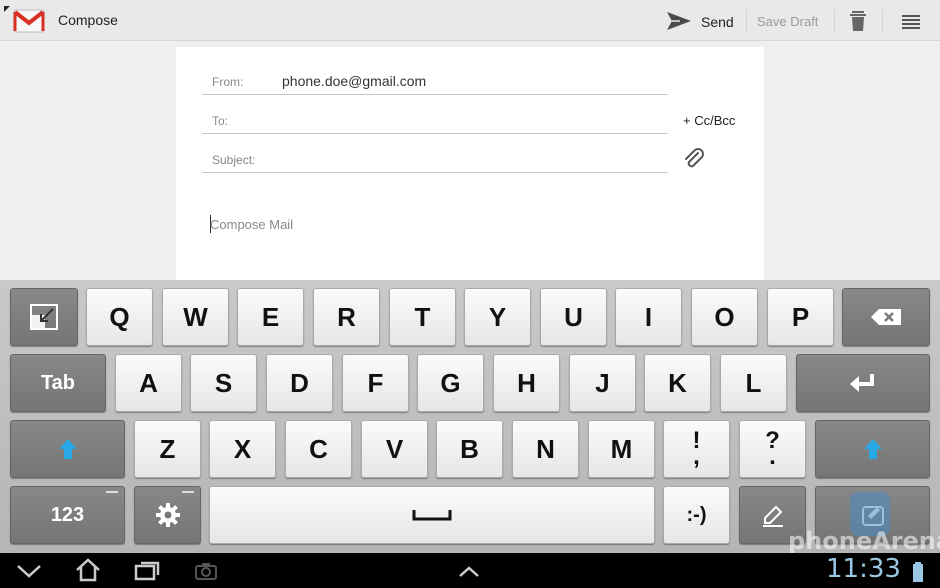 Image resolution: width=940 pixels, height=588 pixels. Describe the element at coordinates (88, 572) in the screenshot. I see `home-icon` at that location.